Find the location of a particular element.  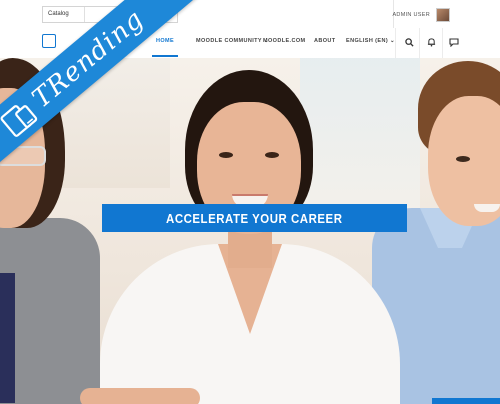

chat-icon is located at coordinates (454, 42).